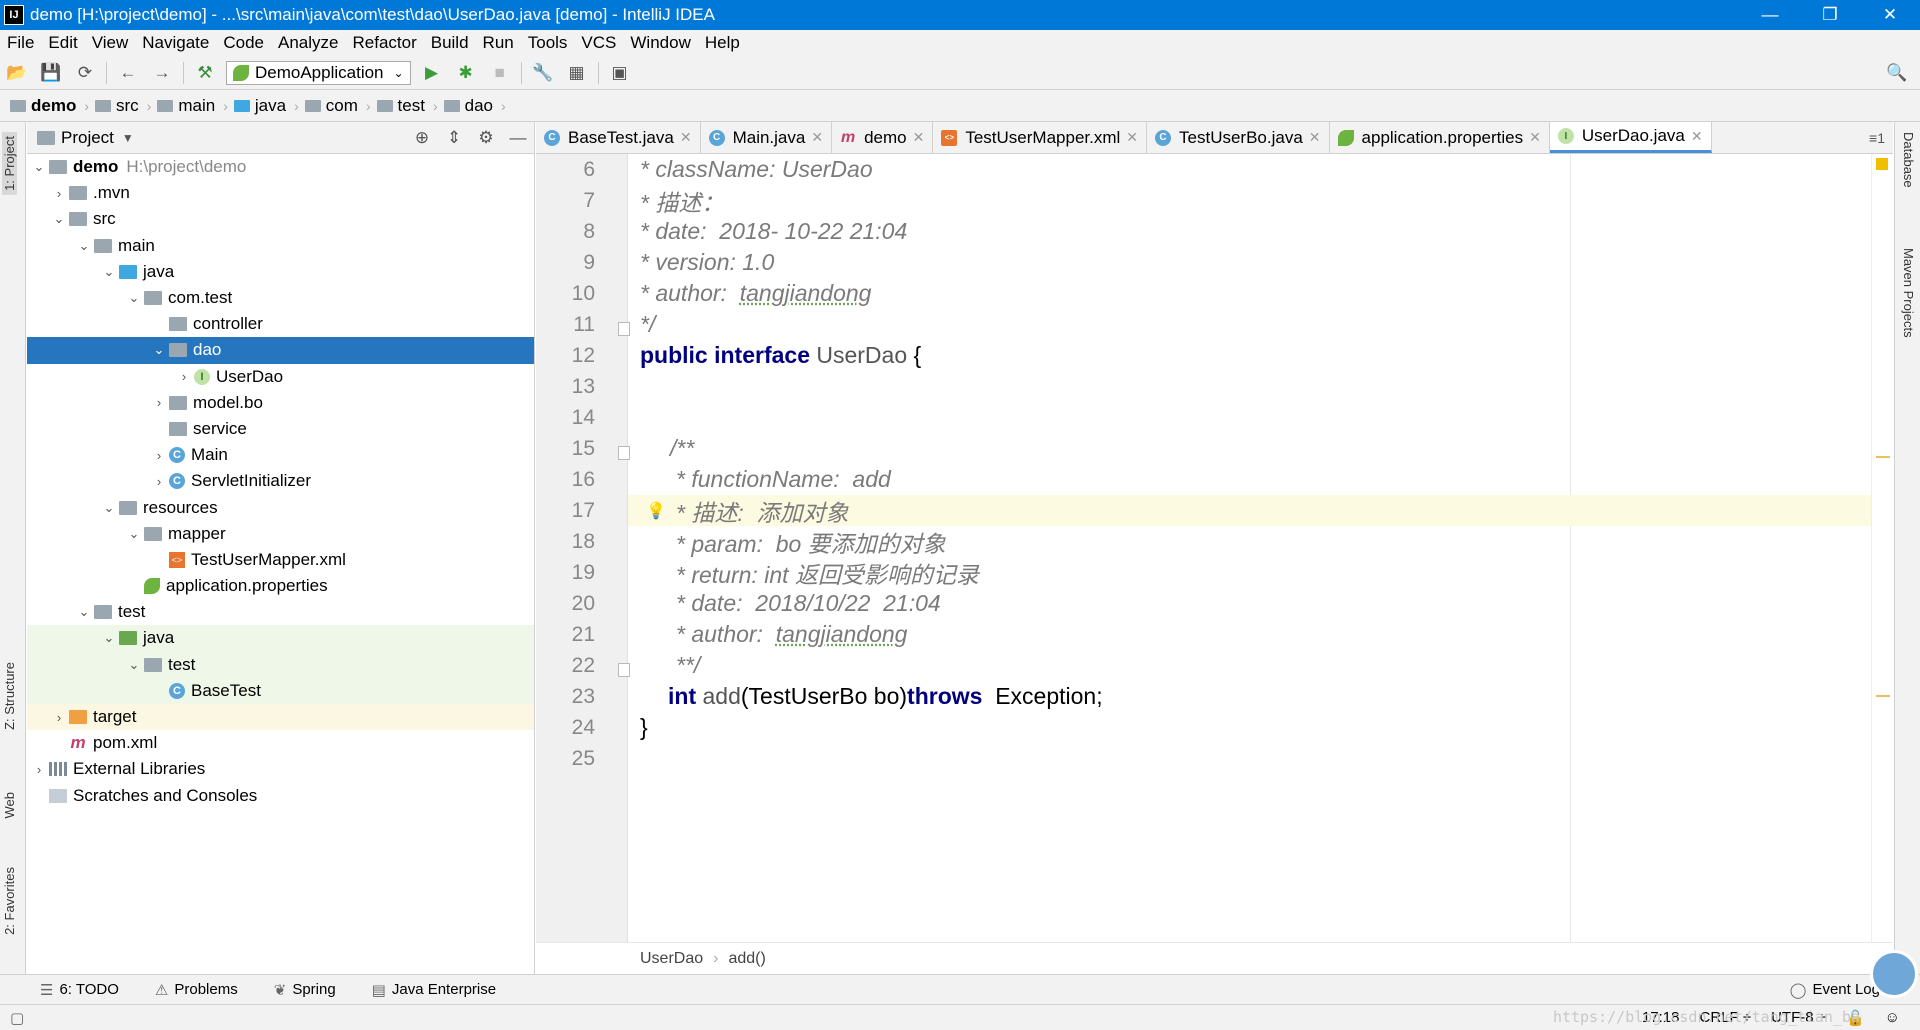 The width and height of the screenshot is (1920, 1030). What do you see at coordinates (498, 43) in the screenshot?
I see `menu-run: Run` at bounding box center [498, 43].